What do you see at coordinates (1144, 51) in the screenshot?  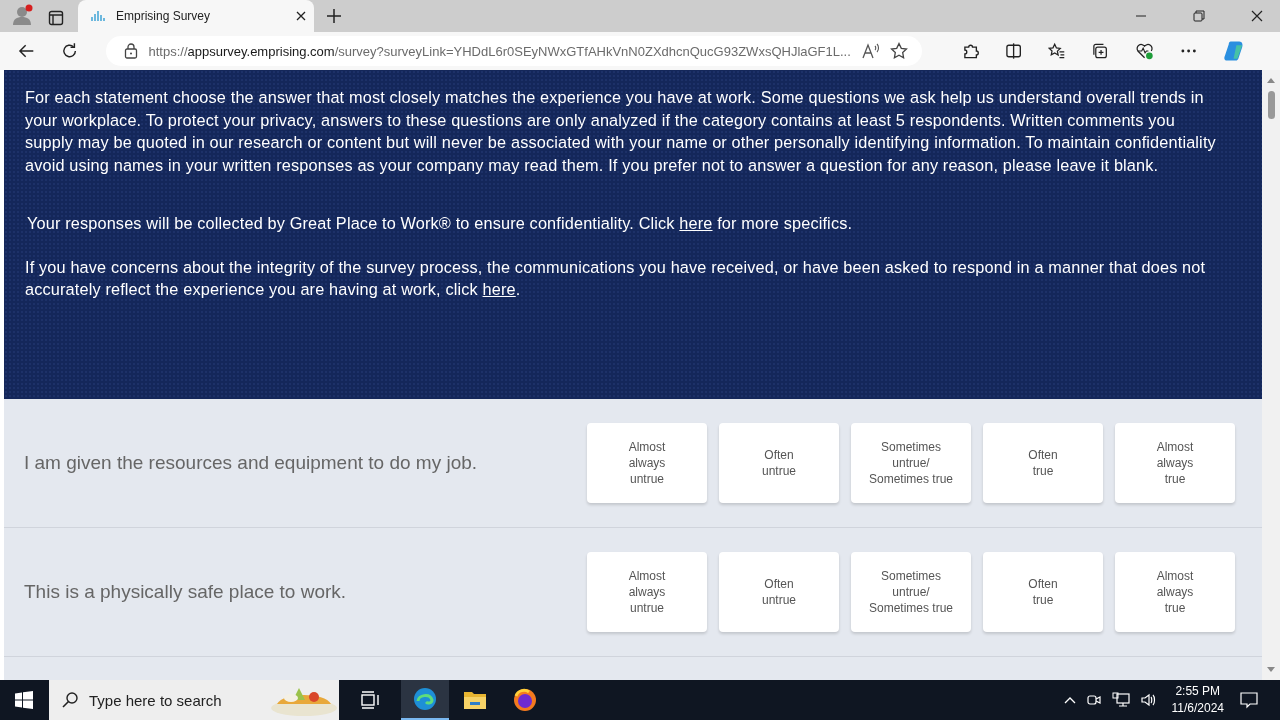 I see `health-icon` at bounding box center [1144, 51].